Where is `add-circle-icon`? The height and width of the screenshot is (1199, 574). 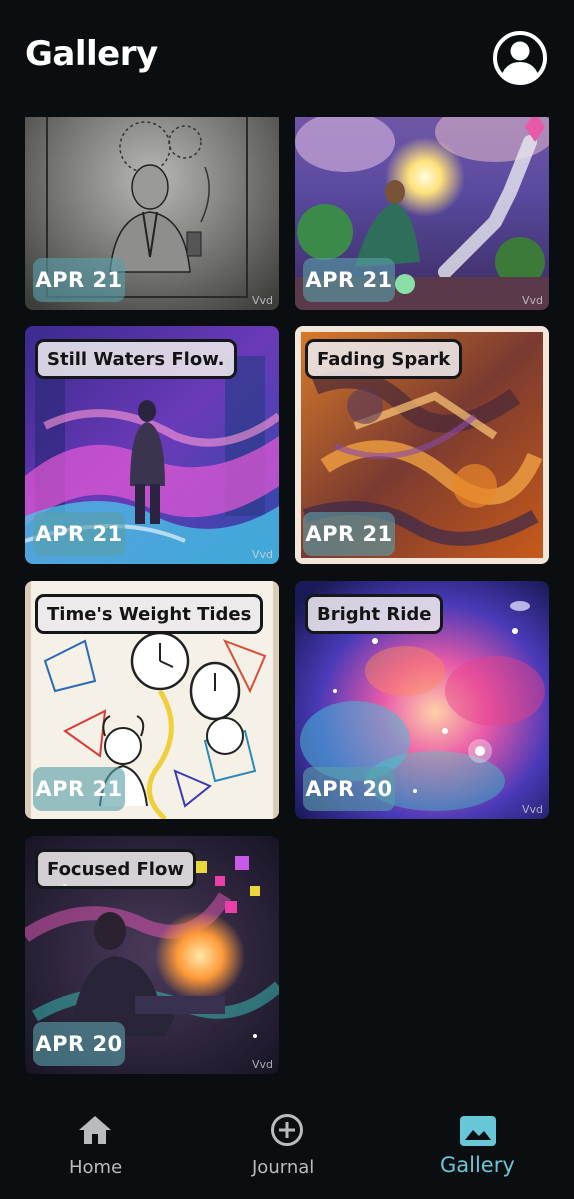
add-circle-icon is located at coordinates (287, 1130).